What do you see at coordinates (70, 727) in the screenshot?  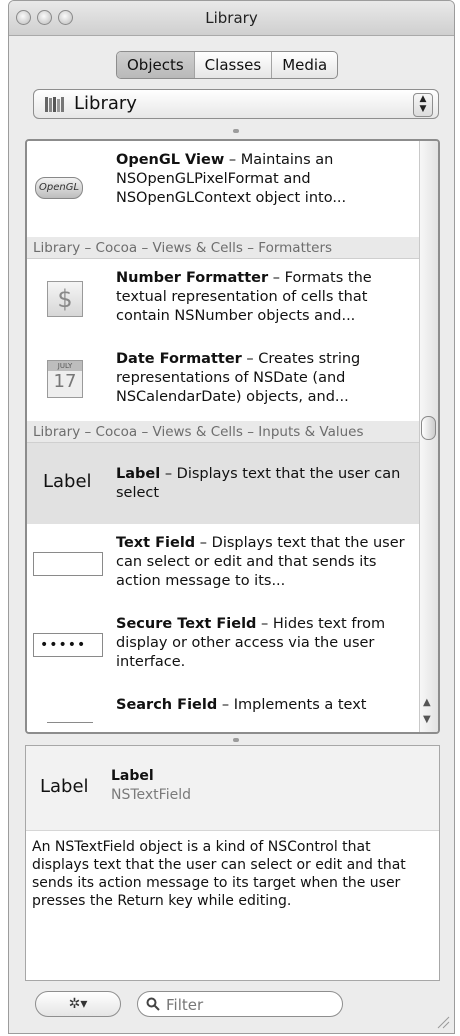 I see `search-field-preview` at bounding box center [70, 727].